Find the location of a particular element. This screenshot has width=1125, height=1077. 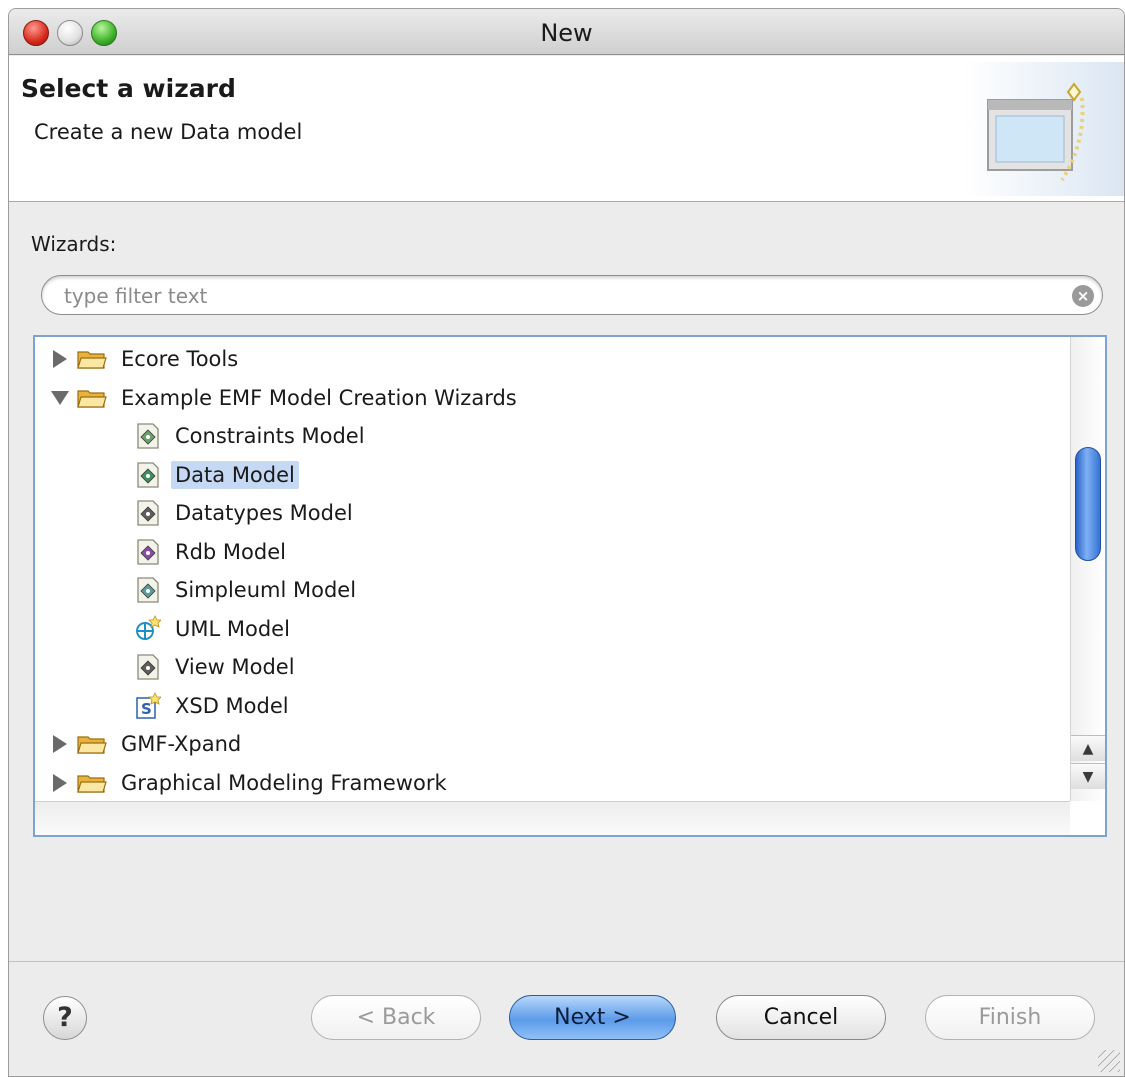

tree-folder-label: Graphical Modeling Framework is located at coordinates (284, 782).